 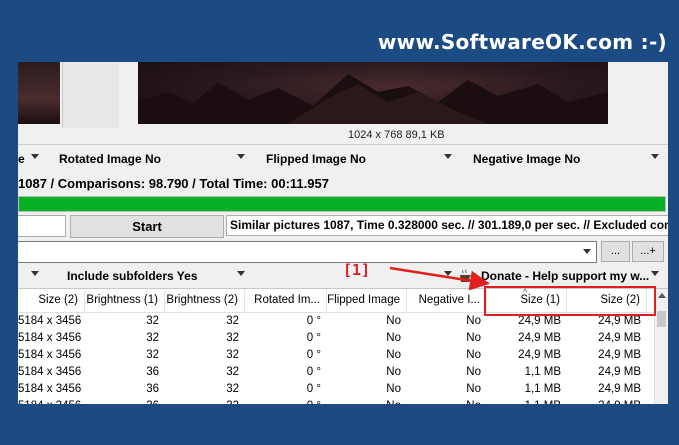 I want to click on filter-negative: Negative Image No, so click(x=526, y=159).